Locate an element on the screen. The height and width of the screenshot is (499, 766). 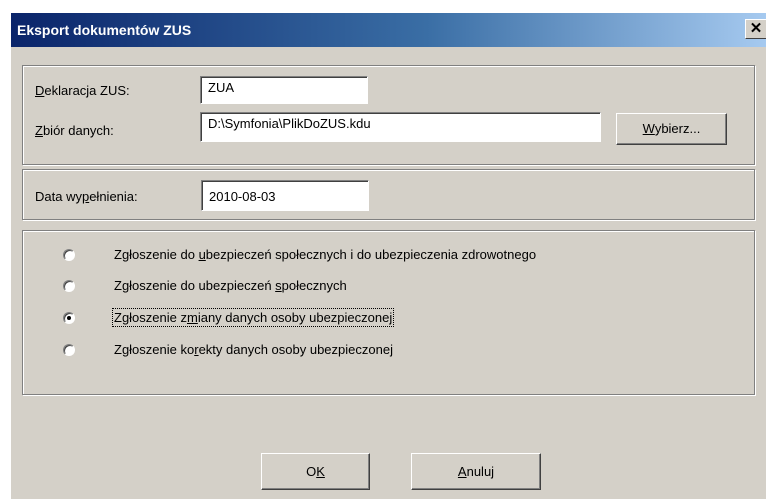
fill-date-value: 2010-08-03 is located at coordinates (242, 196).